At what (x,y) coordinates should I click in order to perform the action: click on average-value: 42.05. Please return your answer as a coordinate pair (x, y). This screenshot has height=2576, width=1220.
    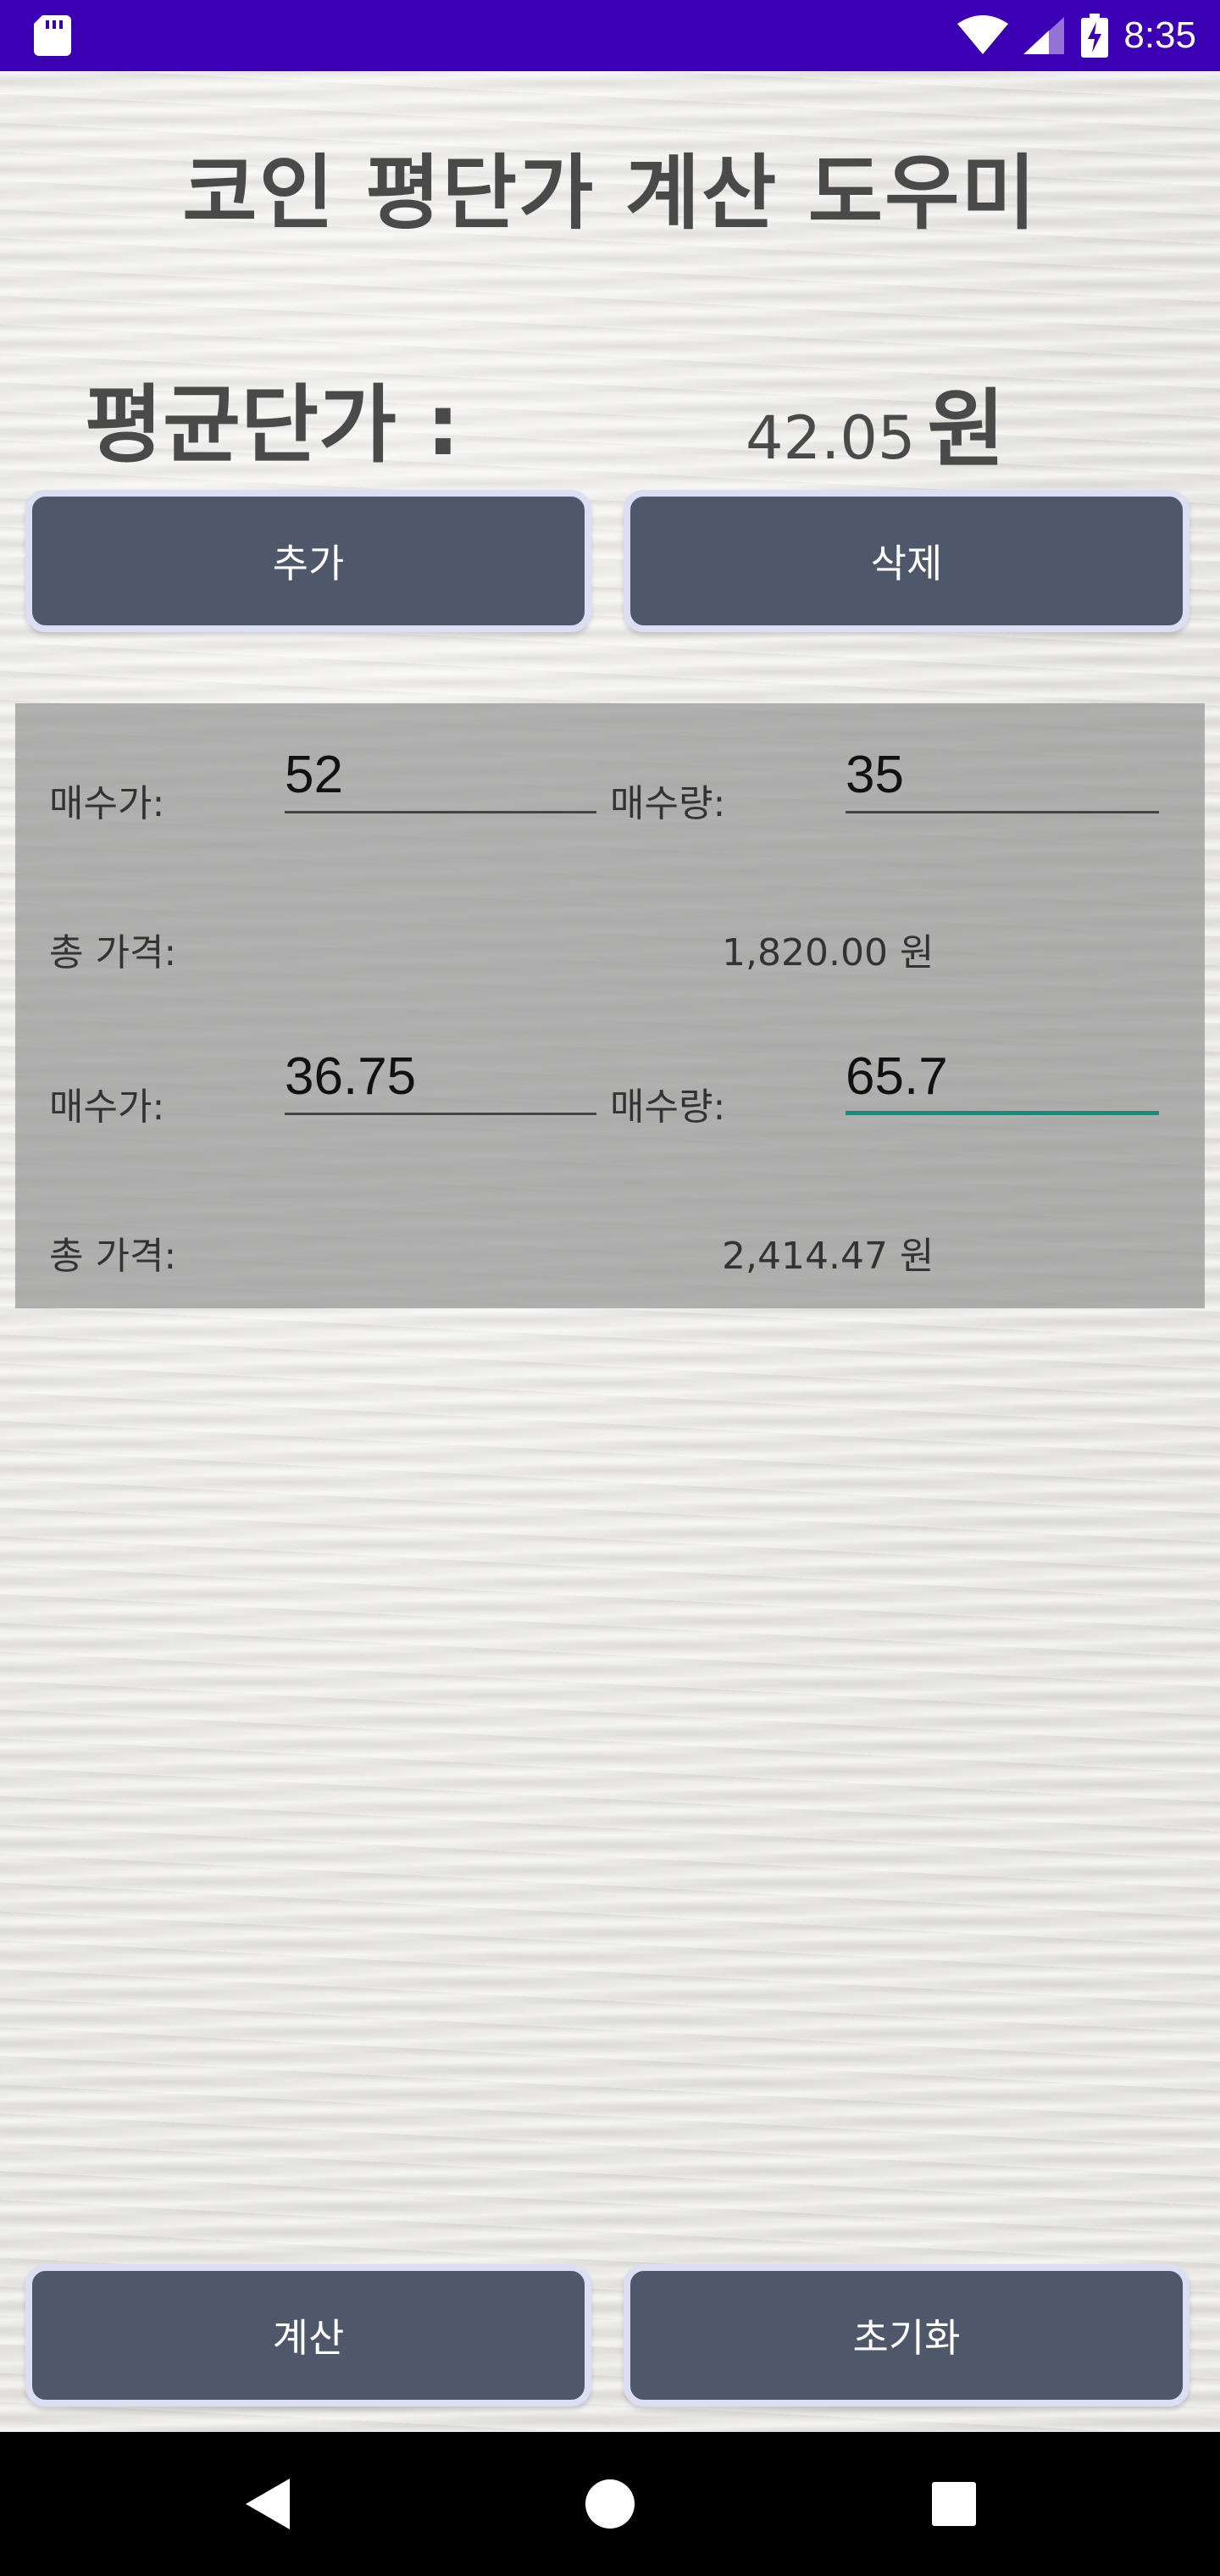
    Looking at the image, I should click on (831, 438).